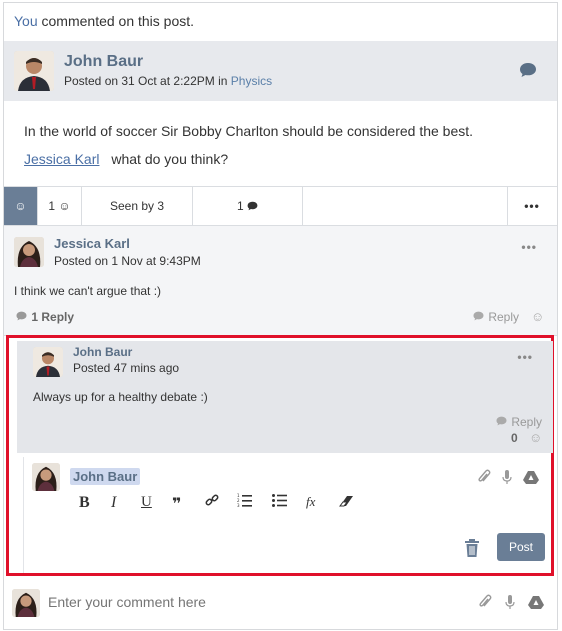  I want to click on post-actions-bar: ☺ 1 ☺ Seen by 3 1 •••, so click(280, 206).